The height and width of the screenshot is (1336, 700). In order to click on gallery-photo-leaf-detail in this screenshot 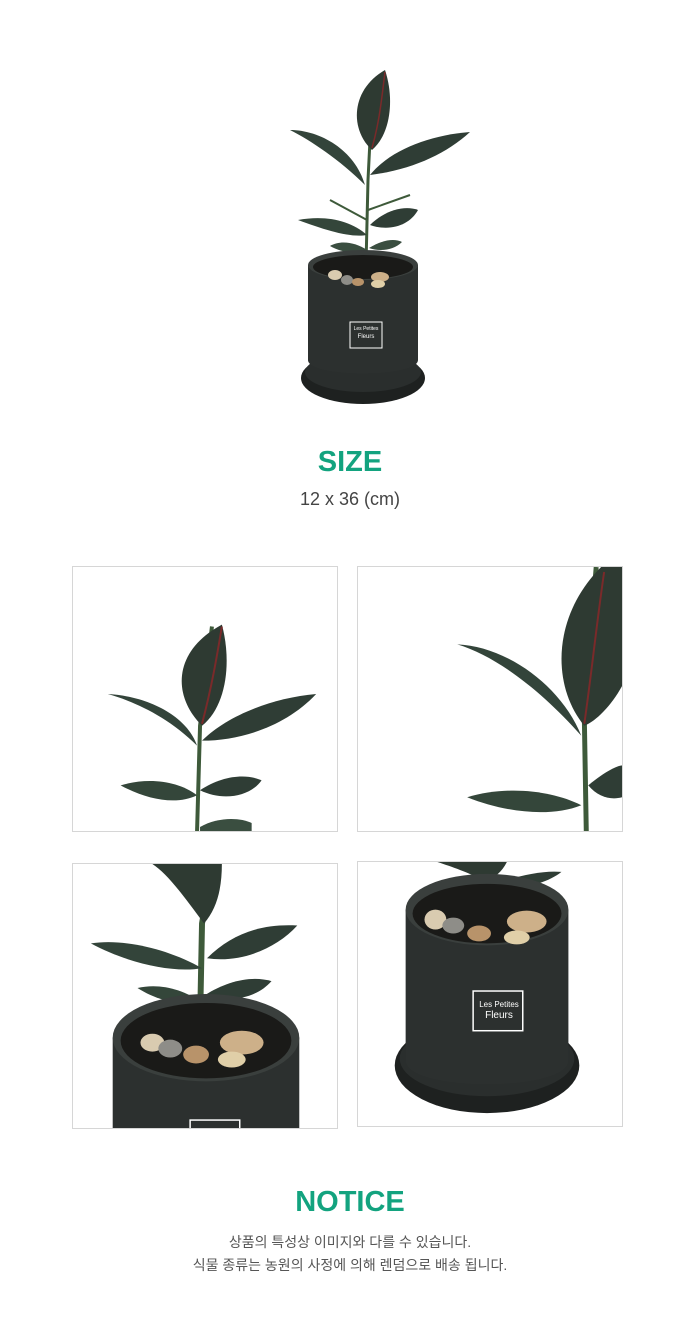, I will do `click(490, 699)`.